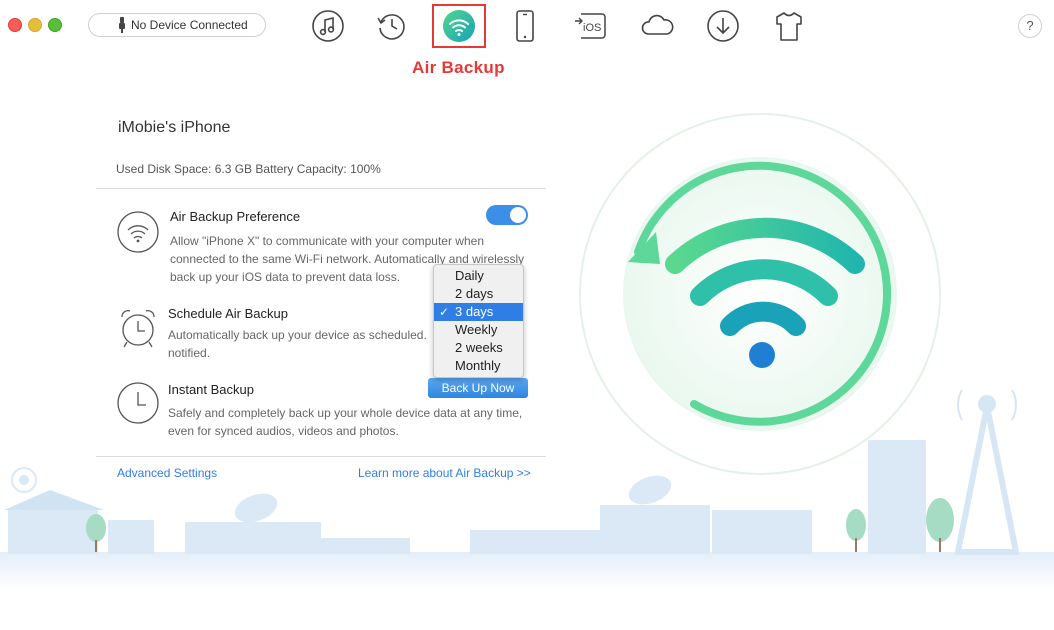  I want to click on cloud-tab, so click(657, 26).